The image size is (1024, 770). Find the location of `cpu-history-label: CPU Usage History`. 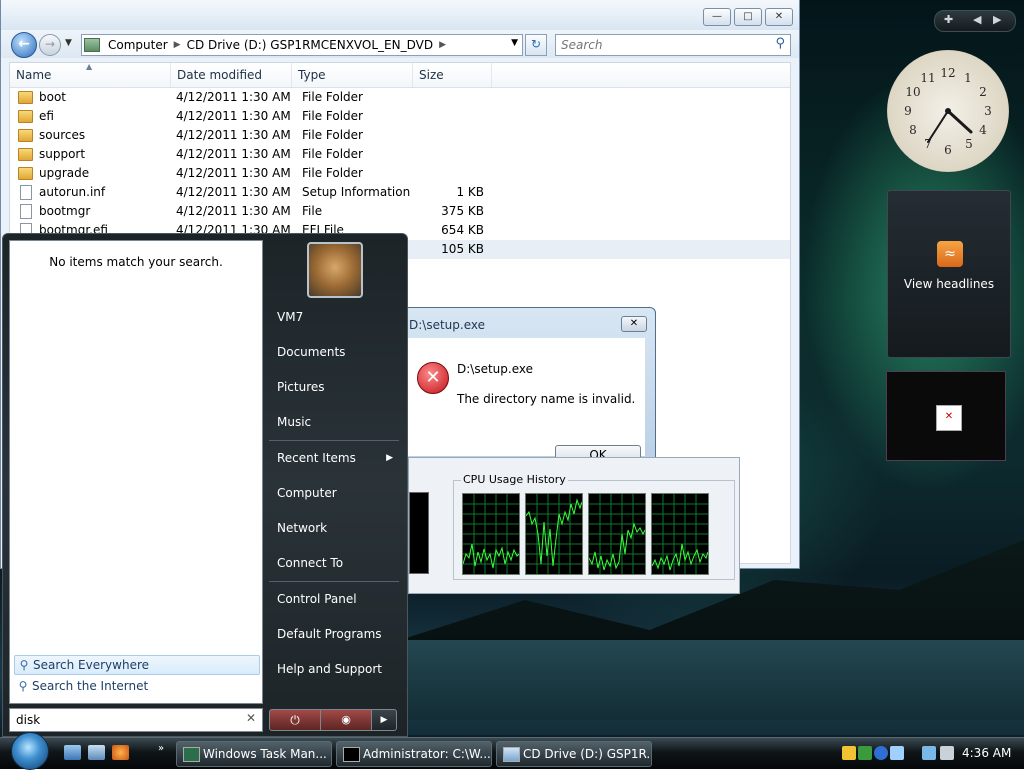

cpu-history-label: CPU Usage History is located at coordinates (514, 479).